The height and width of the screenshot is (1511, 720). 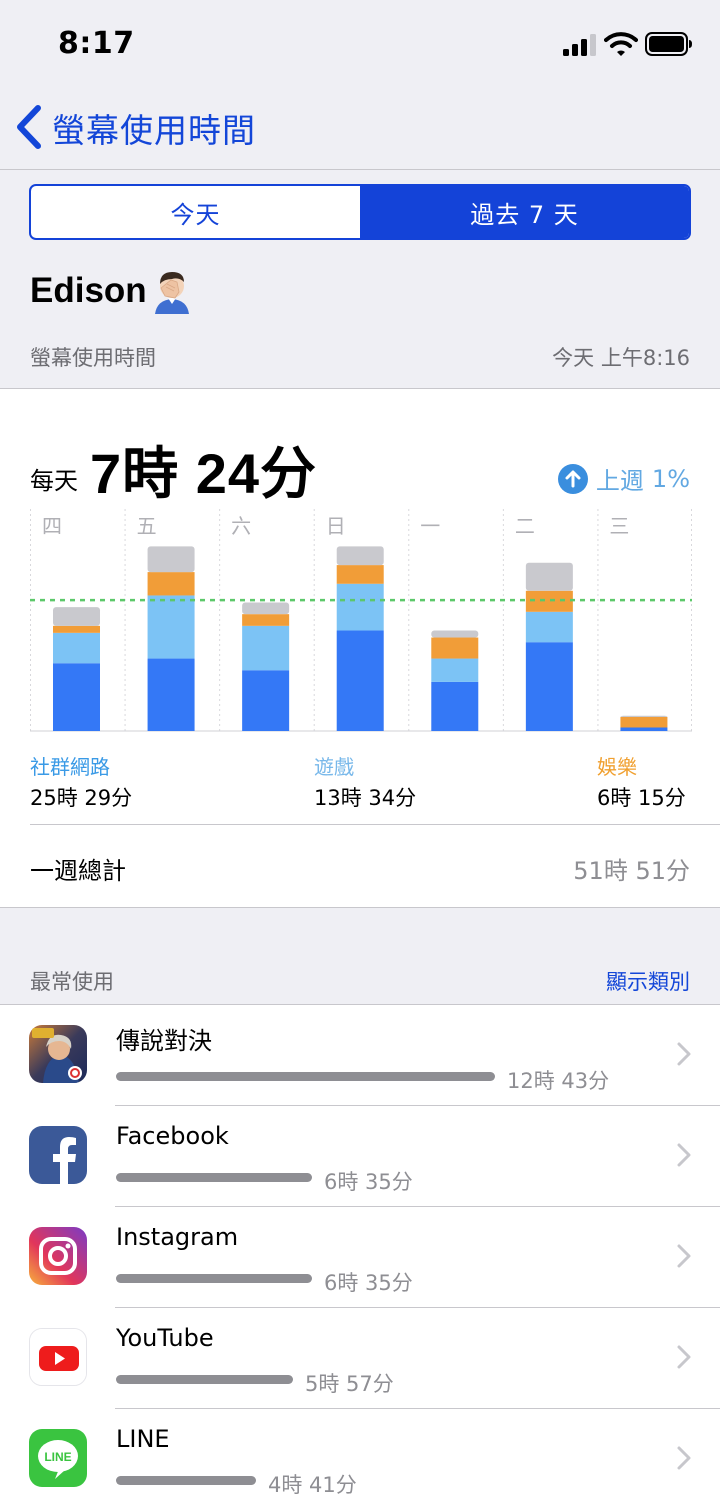 I want to click on instagram-icon, so click(x=58, y=1256).